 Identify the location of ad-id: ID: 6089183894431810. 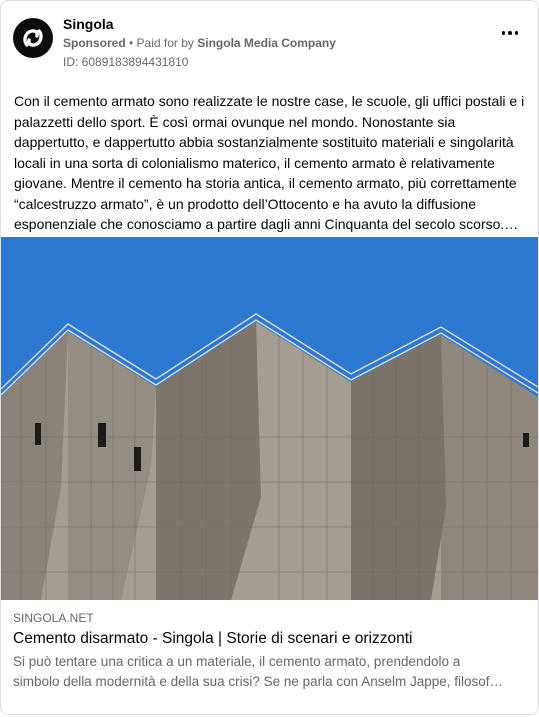
(126, 62).